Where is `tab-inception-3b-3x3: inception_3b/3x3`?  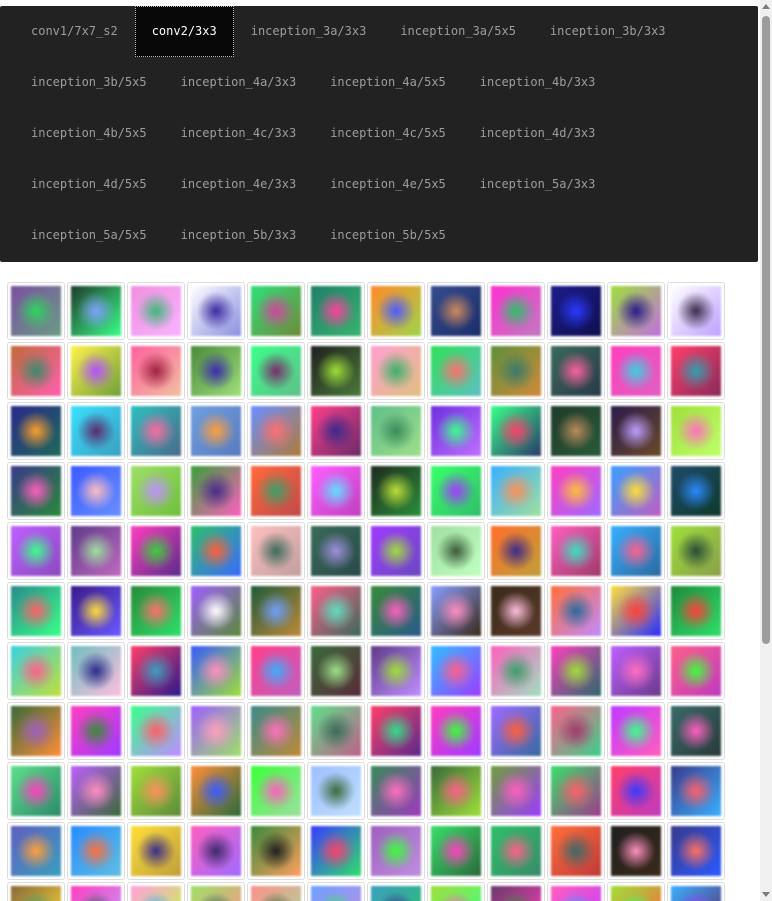 tab-inception-3b-3x3: inception_3b/3x3 is located at coordinates (608, 31).